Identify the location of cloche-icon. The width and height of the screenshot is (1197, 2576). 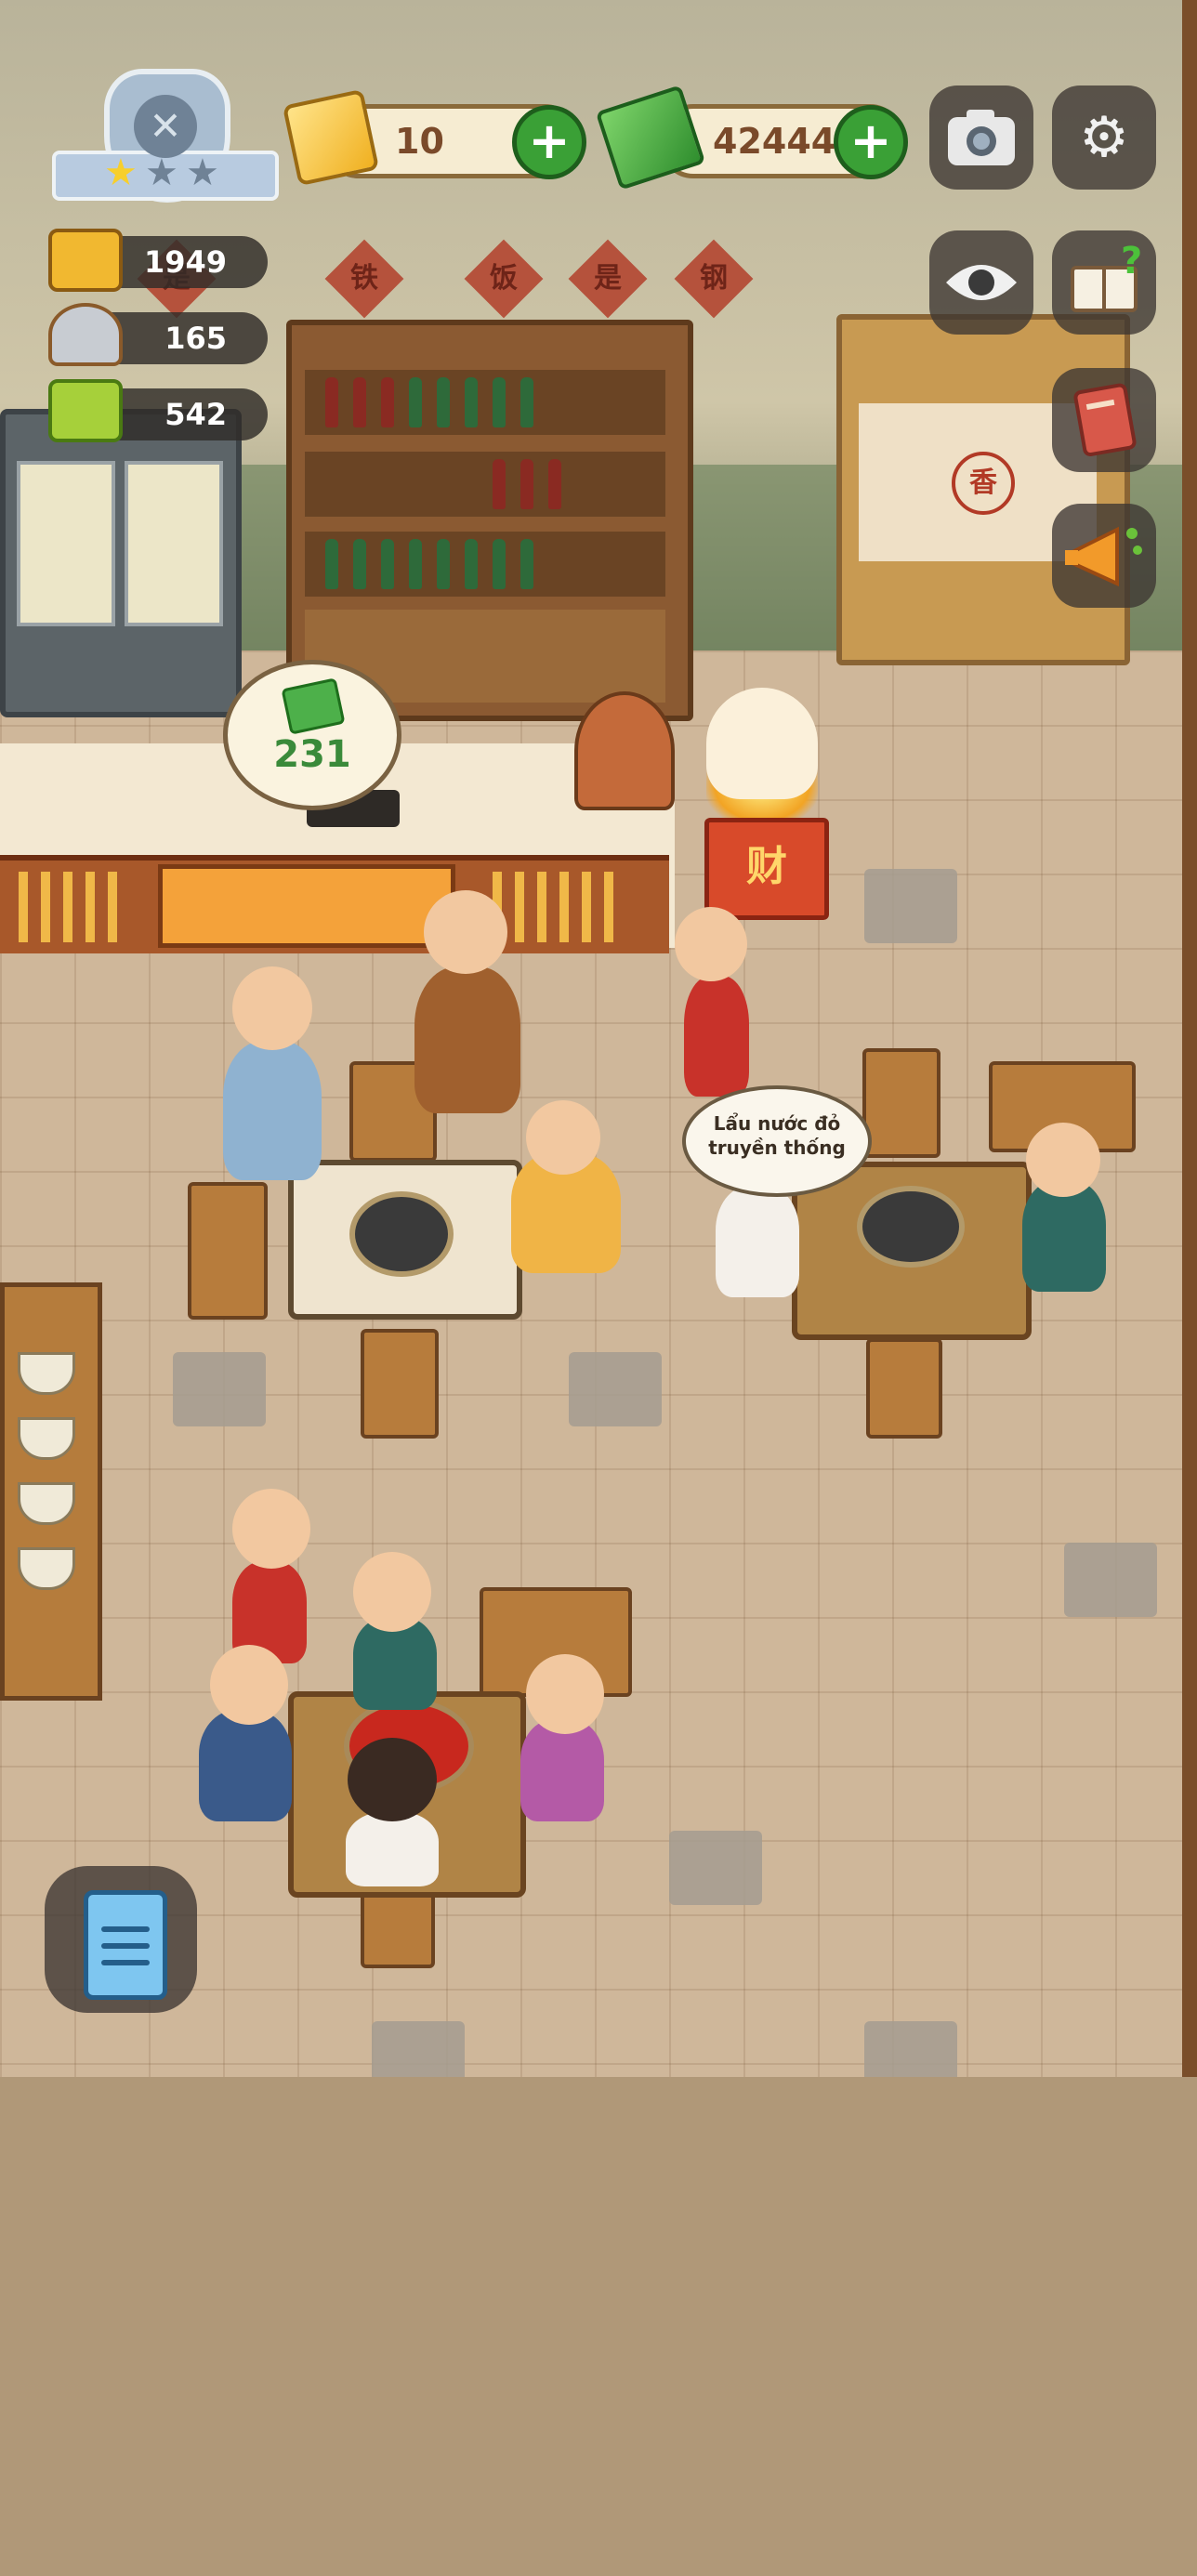
(85, 334).